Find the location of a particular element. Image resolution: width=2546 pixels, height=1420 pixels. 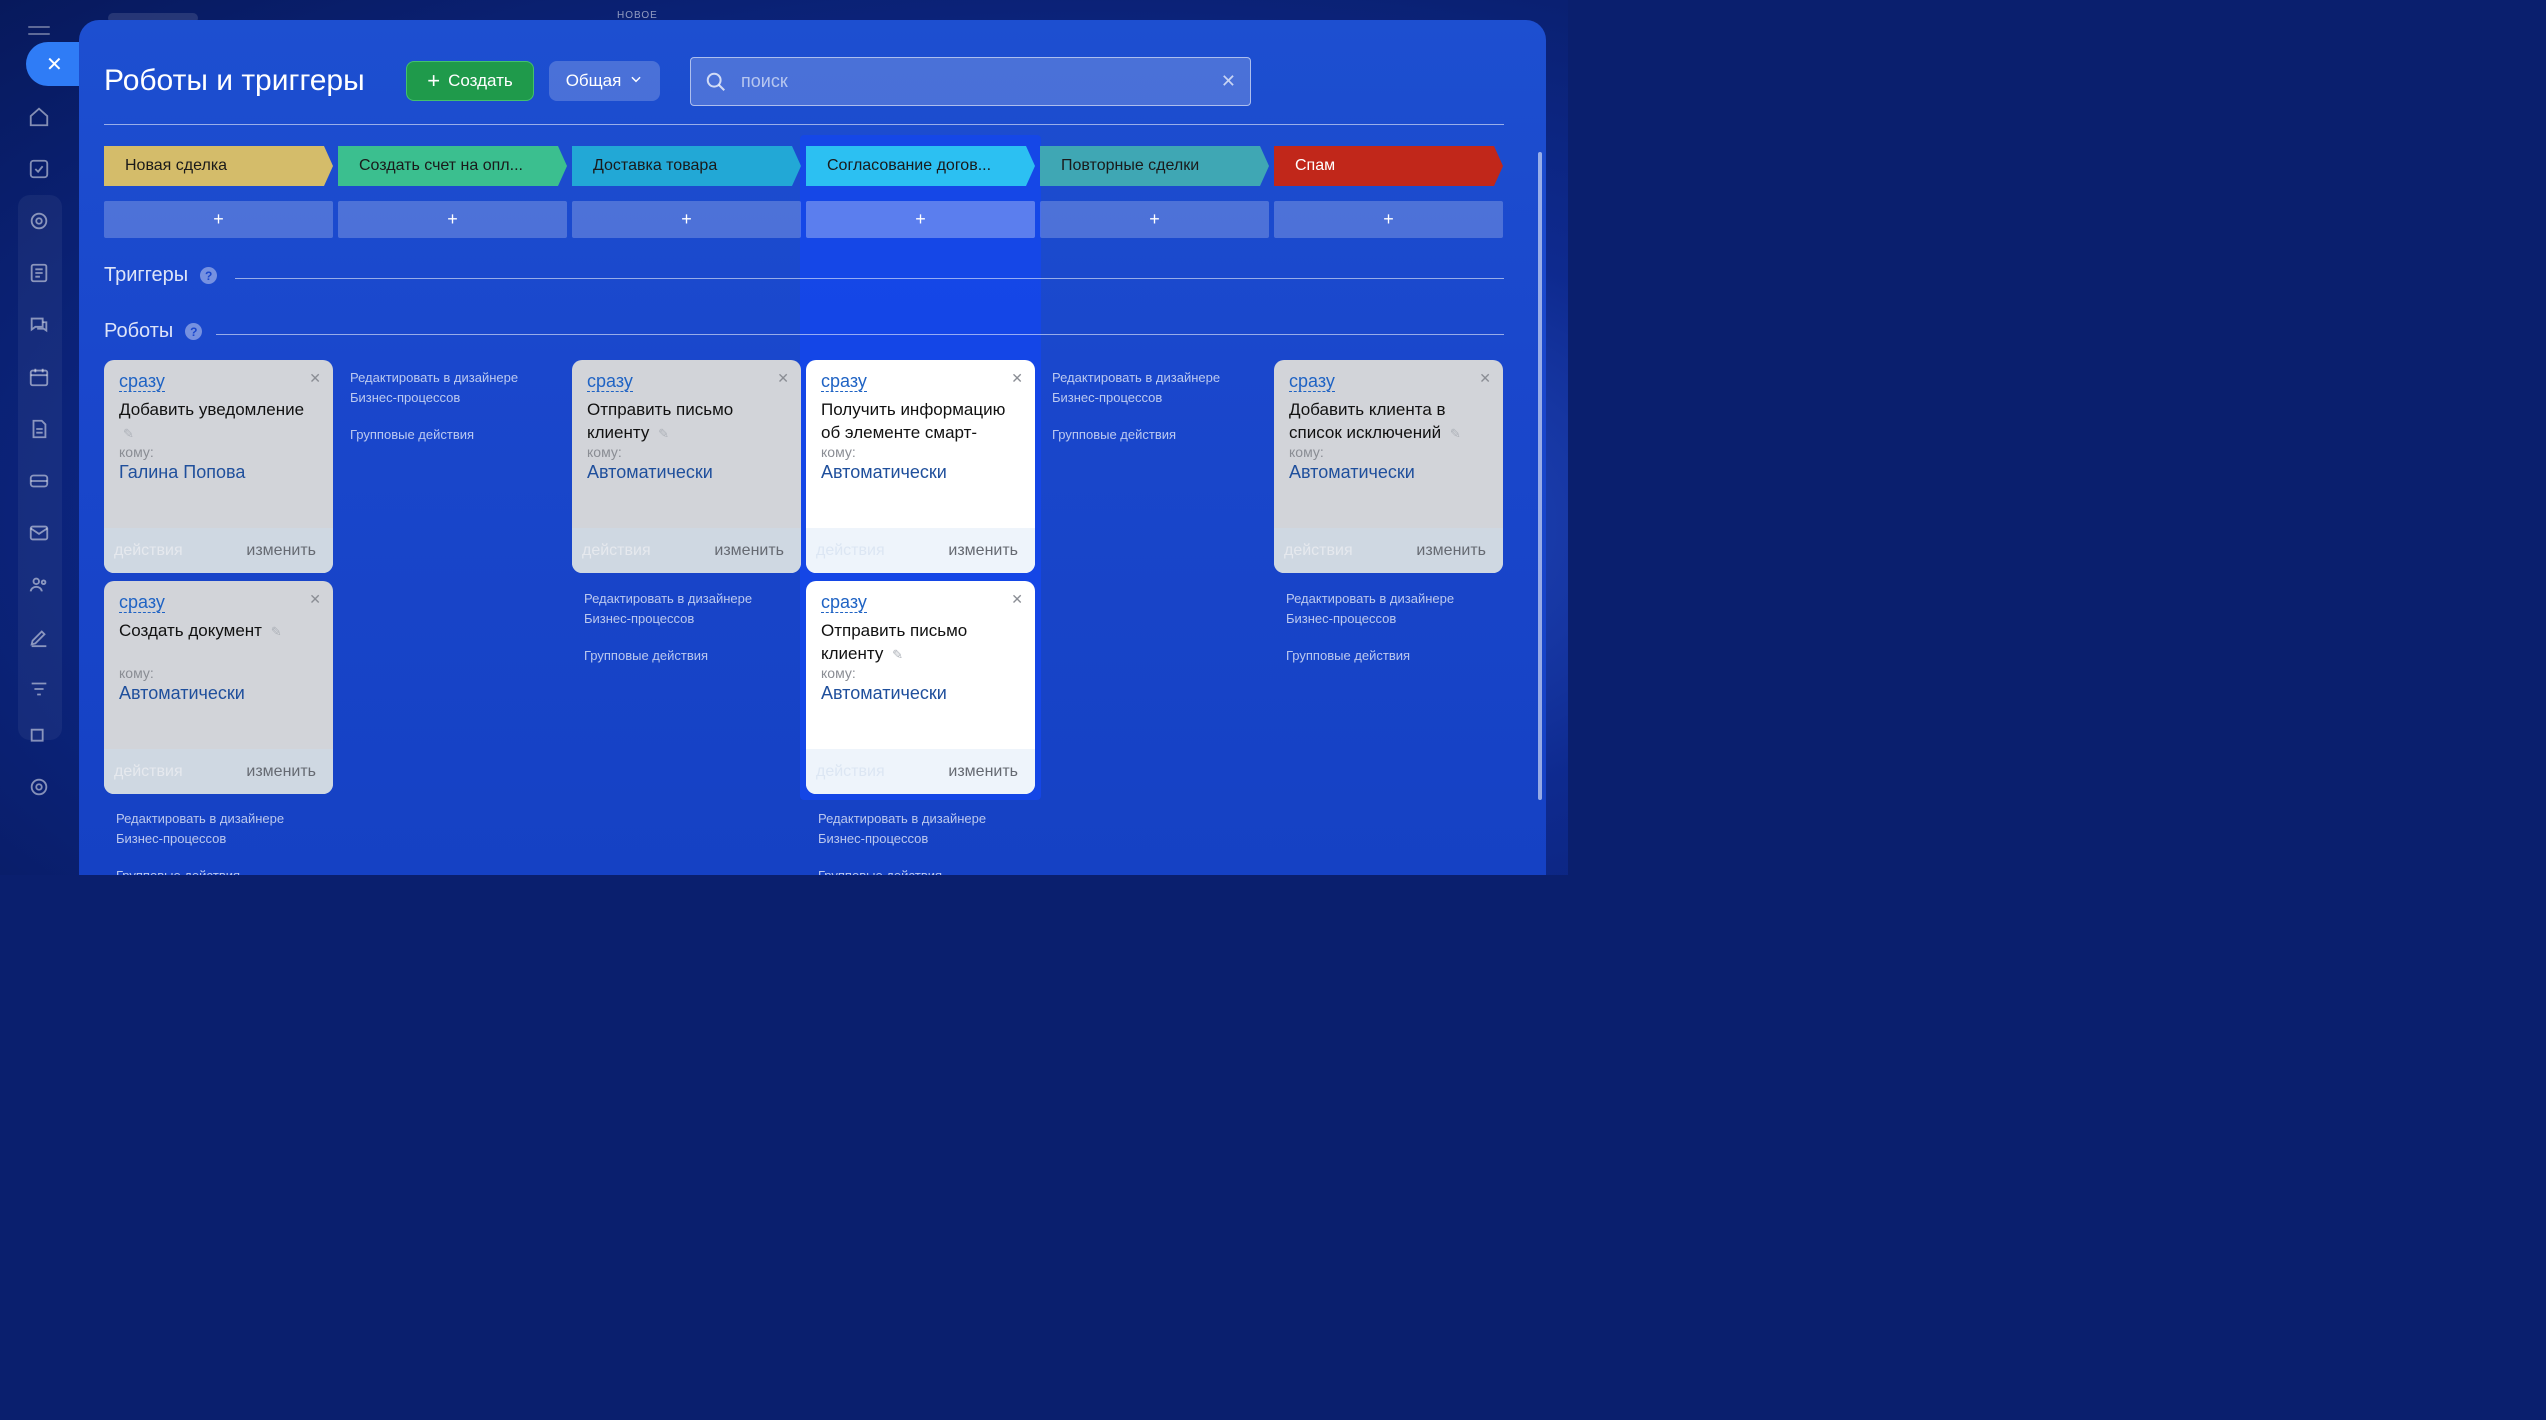

robot-title: Создать документ ✎ is located at coordinates (221, 631).